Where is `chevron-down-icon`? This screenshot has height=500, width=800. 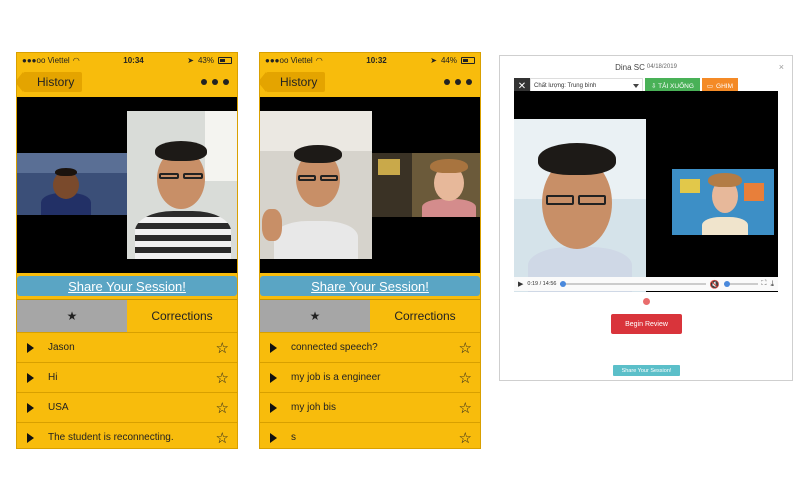 chevron-down-icon is located at coordinates (636, 86).